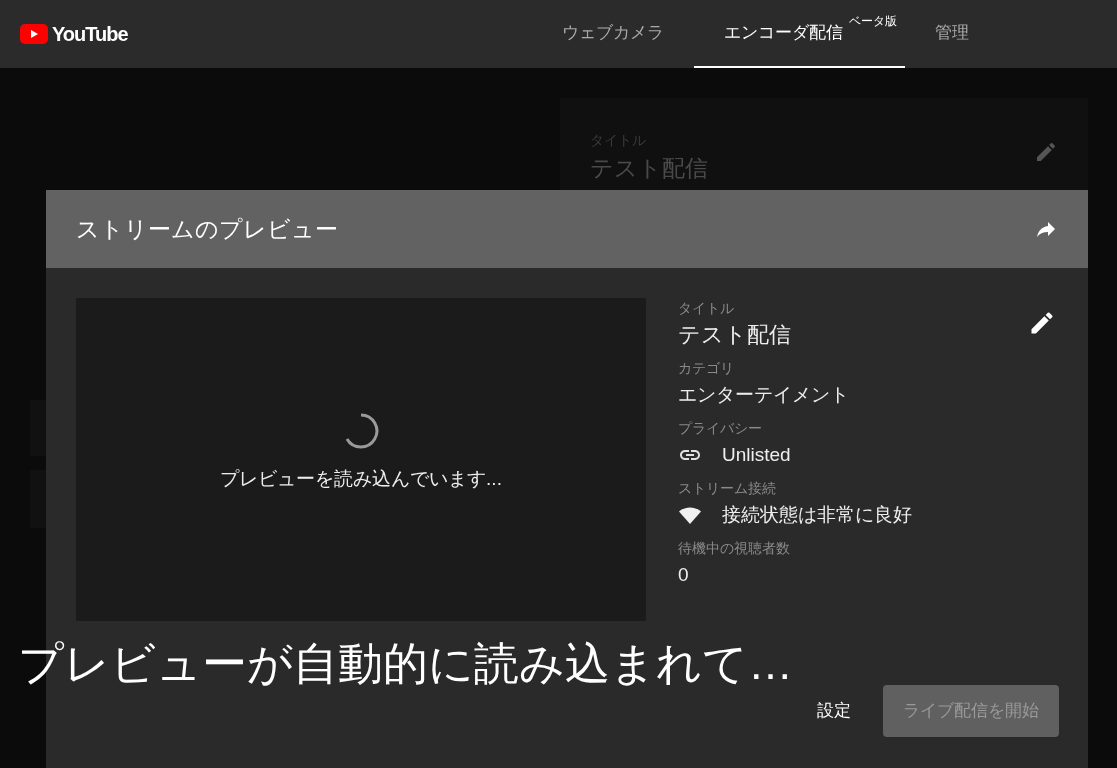 The width and height of the screenshot is (1117, 768). I want to click on field-value: エンターテイメント, so click(763, 395).